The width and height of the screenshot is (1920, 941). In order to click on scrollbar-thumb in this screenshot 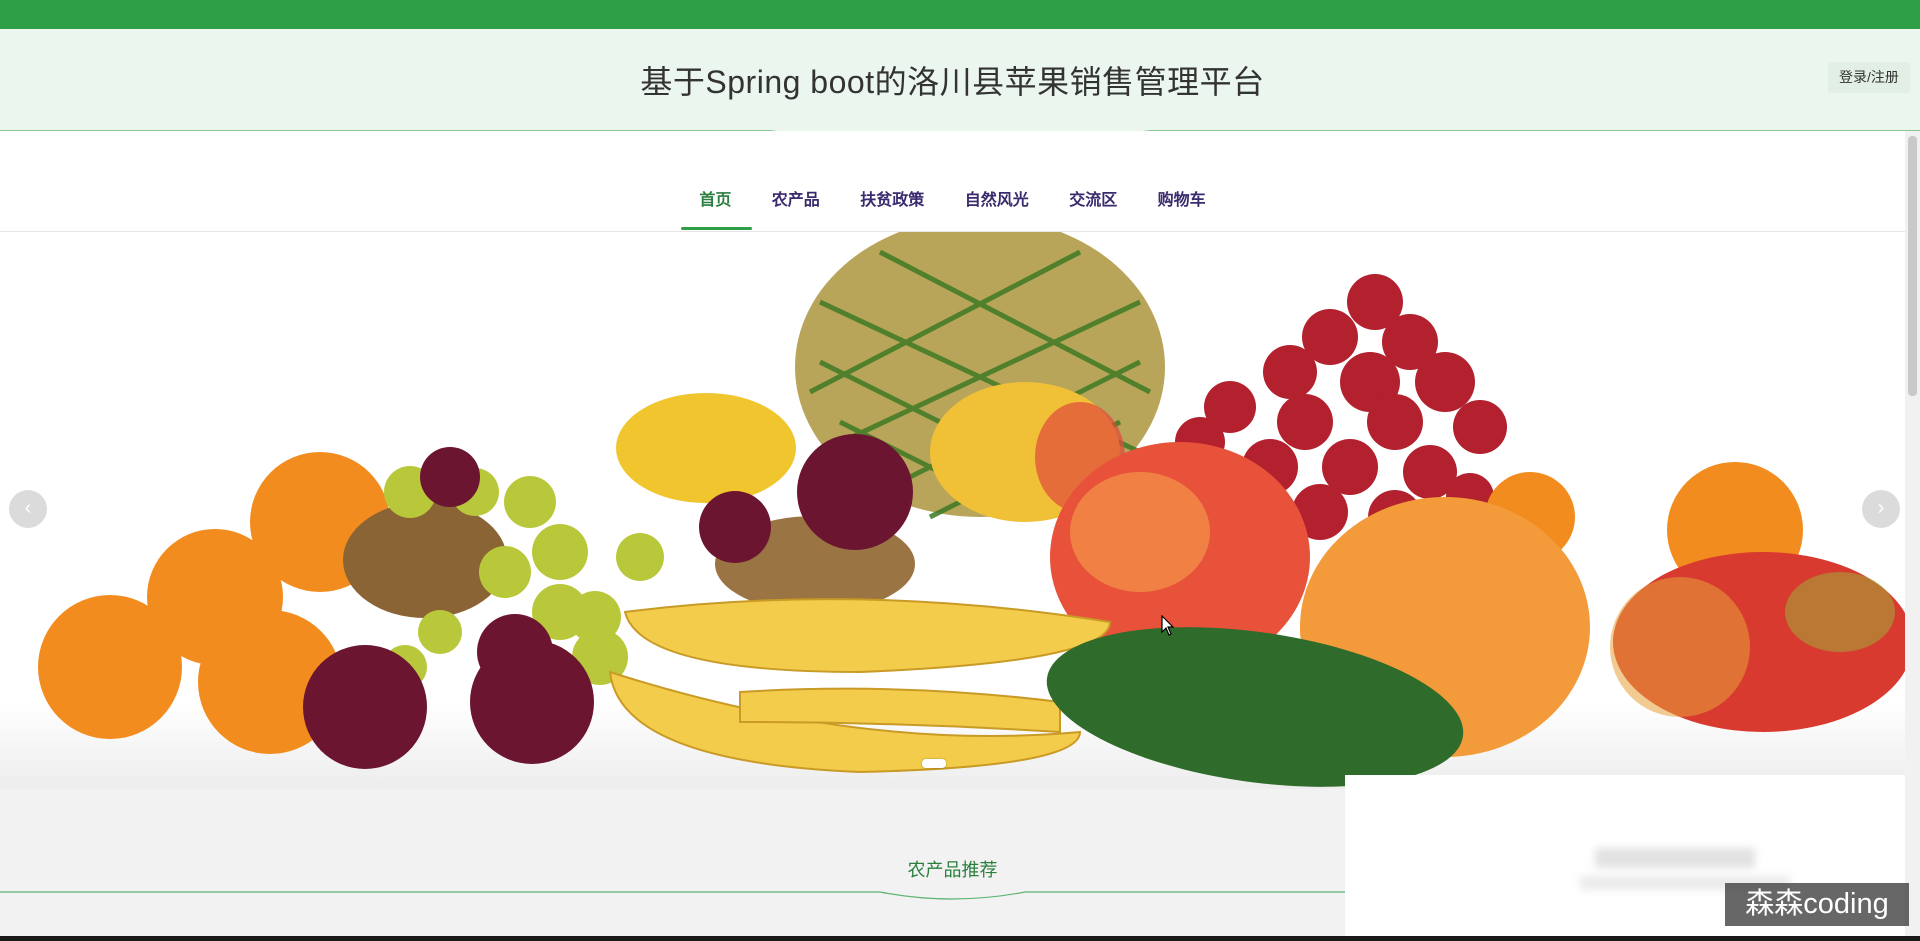, I will do `click(1912, 266)`.